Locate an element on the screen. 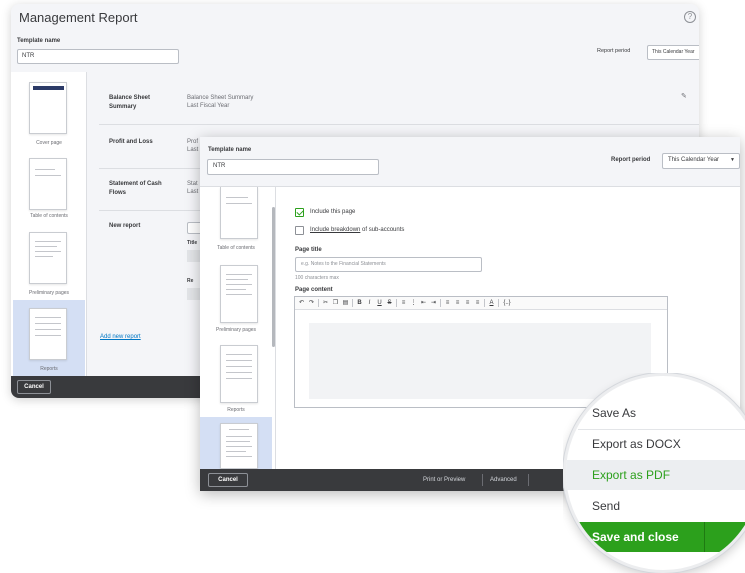 This screenshot has width=745, height=573. char-limit-hint: 100 characters max is located at coordinates (317, 278).